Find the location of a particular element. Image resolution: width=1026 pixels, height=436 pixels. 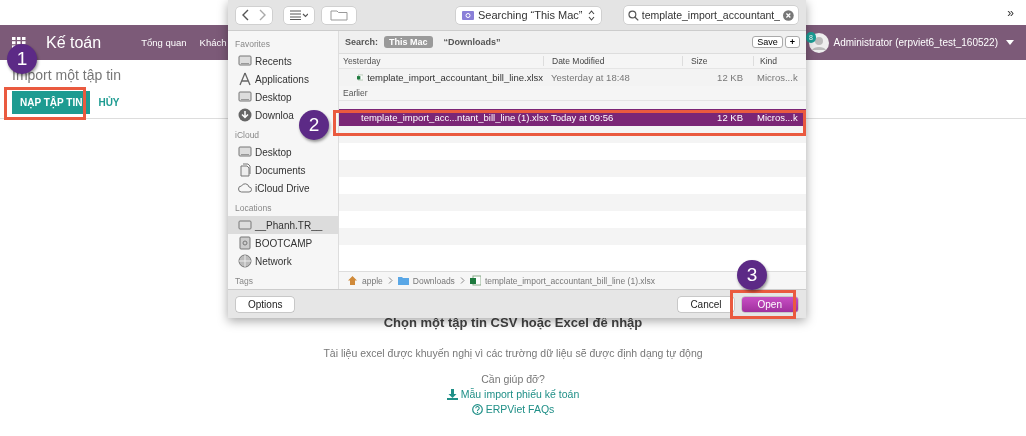

back-forward-control is located at coordinates (254, 15).